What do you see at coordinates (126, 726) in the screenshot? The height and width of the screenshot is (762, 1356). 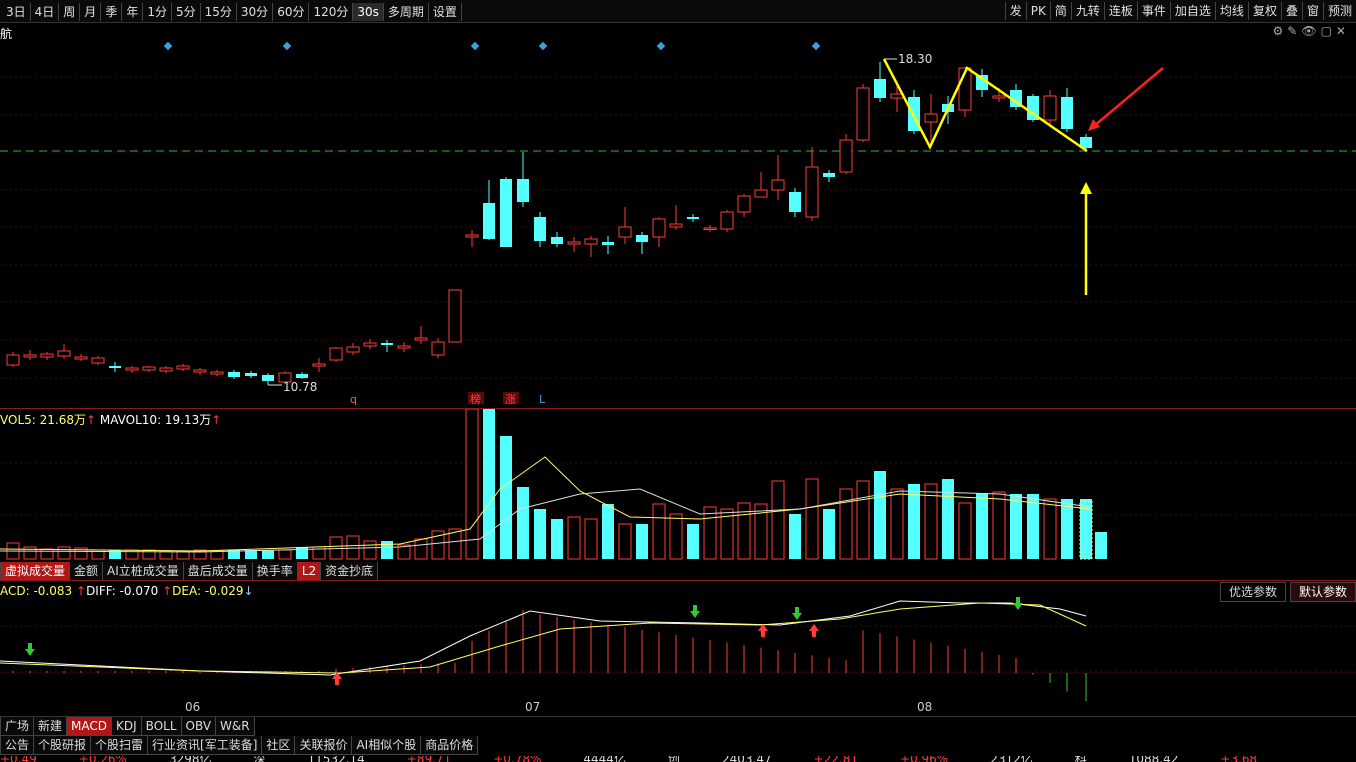 I see `indicator-tab-3: KDJ` at bounding box center [126, 726].